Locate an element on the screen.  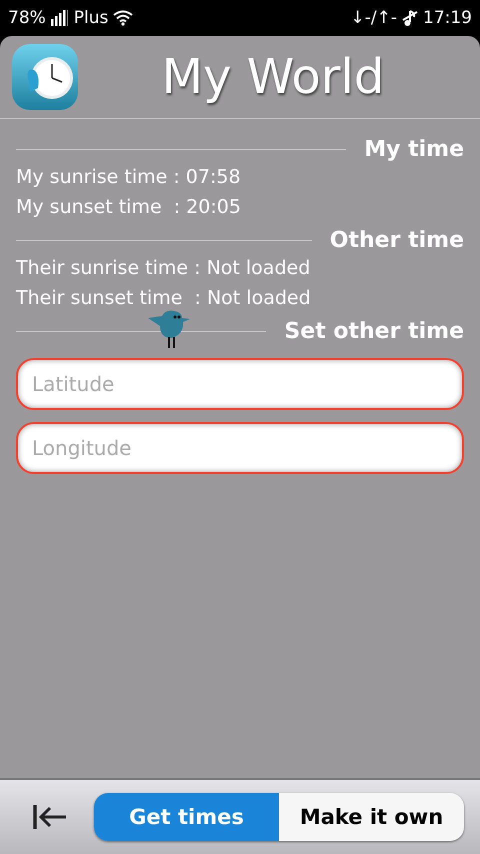
clock-time: 17:19 is located at coordinates (447, 18).